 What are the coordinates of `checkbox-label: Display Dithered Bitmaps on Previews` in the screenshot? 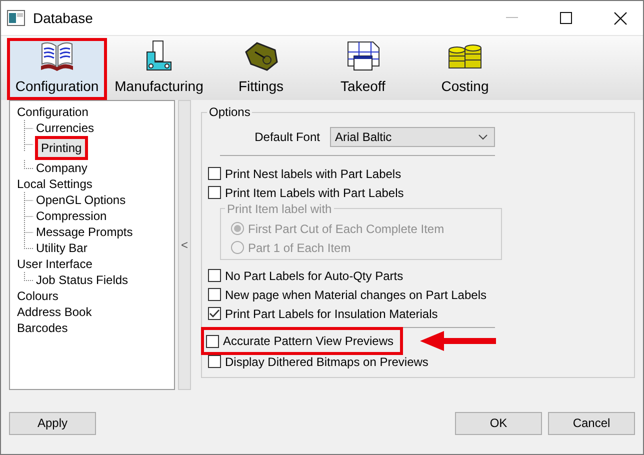 It's located at (326, 361).